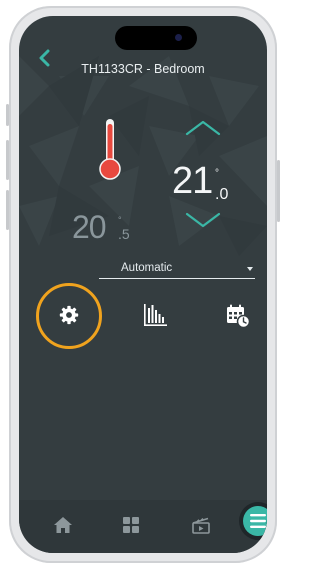  I want to click on thermometer-icon, so click(110, 149).